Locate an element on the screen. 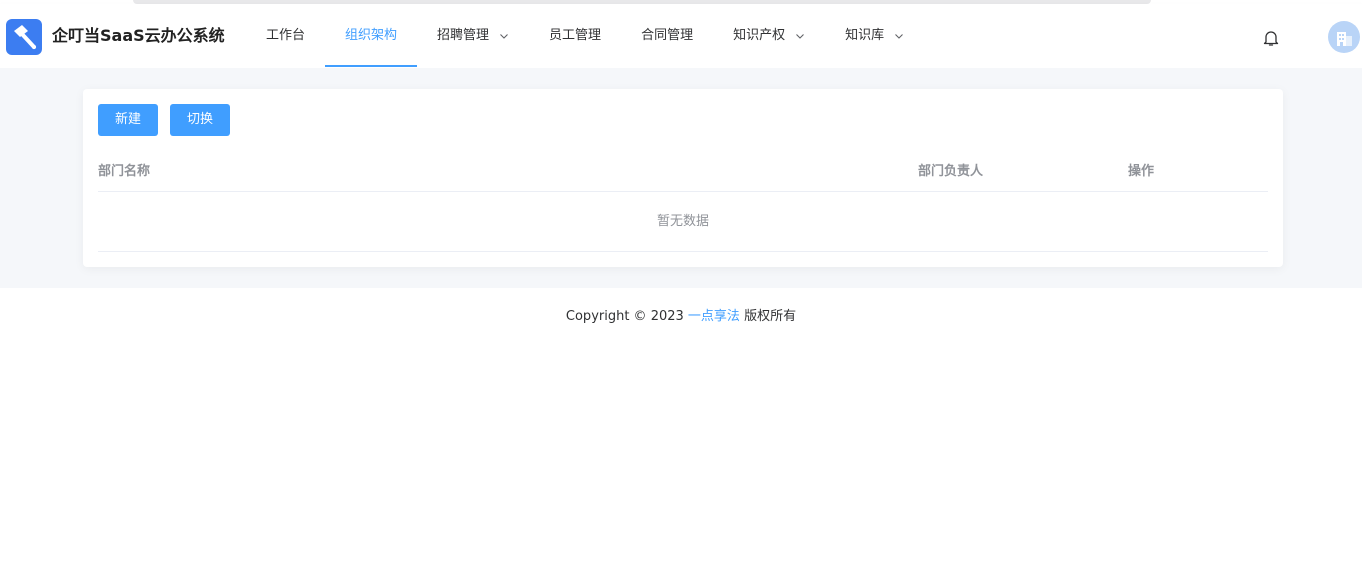 The image size is (1362, 568). nav-item-label: 工作台 is located at coordinates (286, 35).